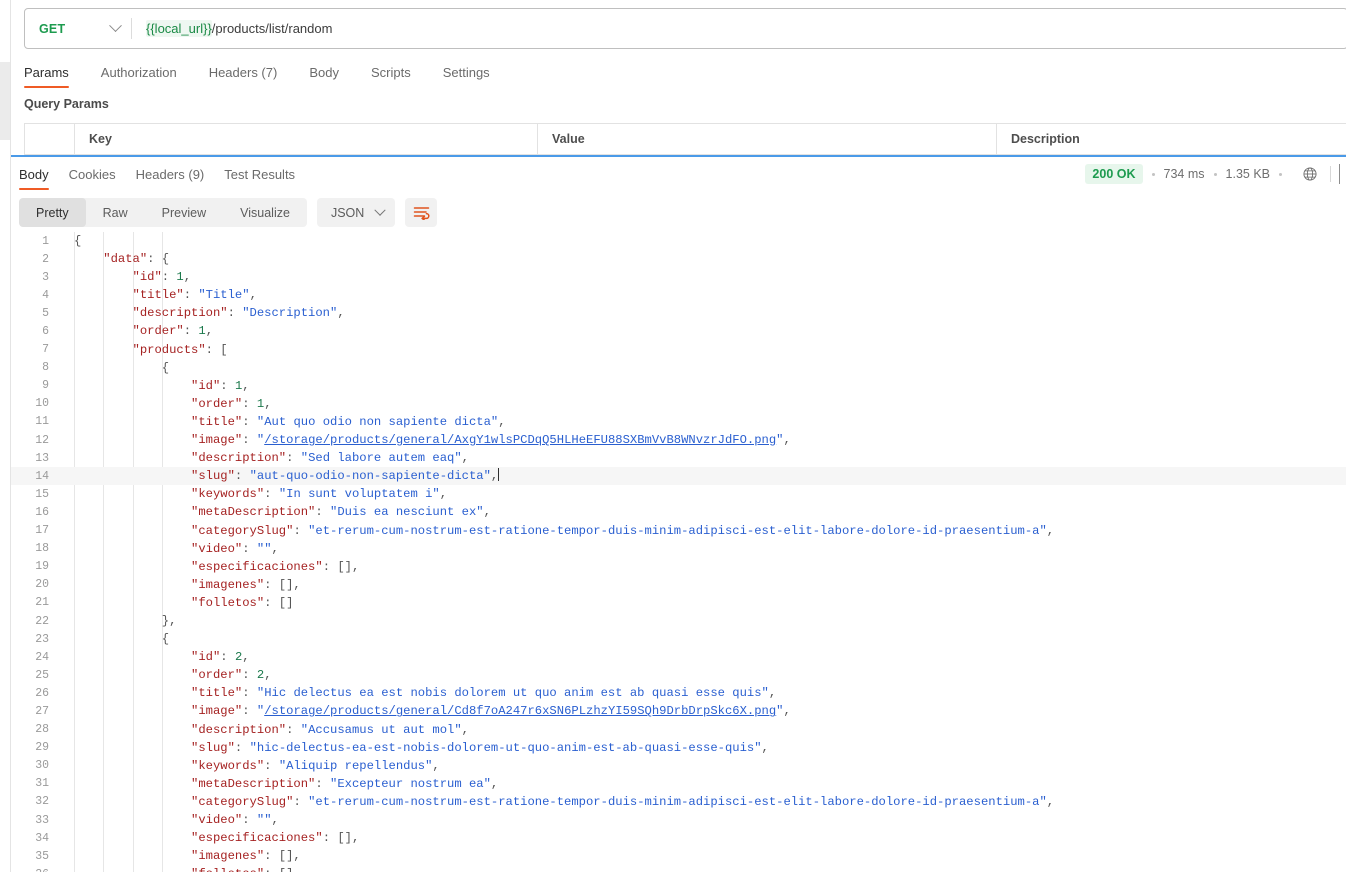 This screenshot has height=872, width=1346. Describe the element at coordinates (678, 838) in the screenshot. I see `code-line: 34 "especificaciones": [],` at that location.